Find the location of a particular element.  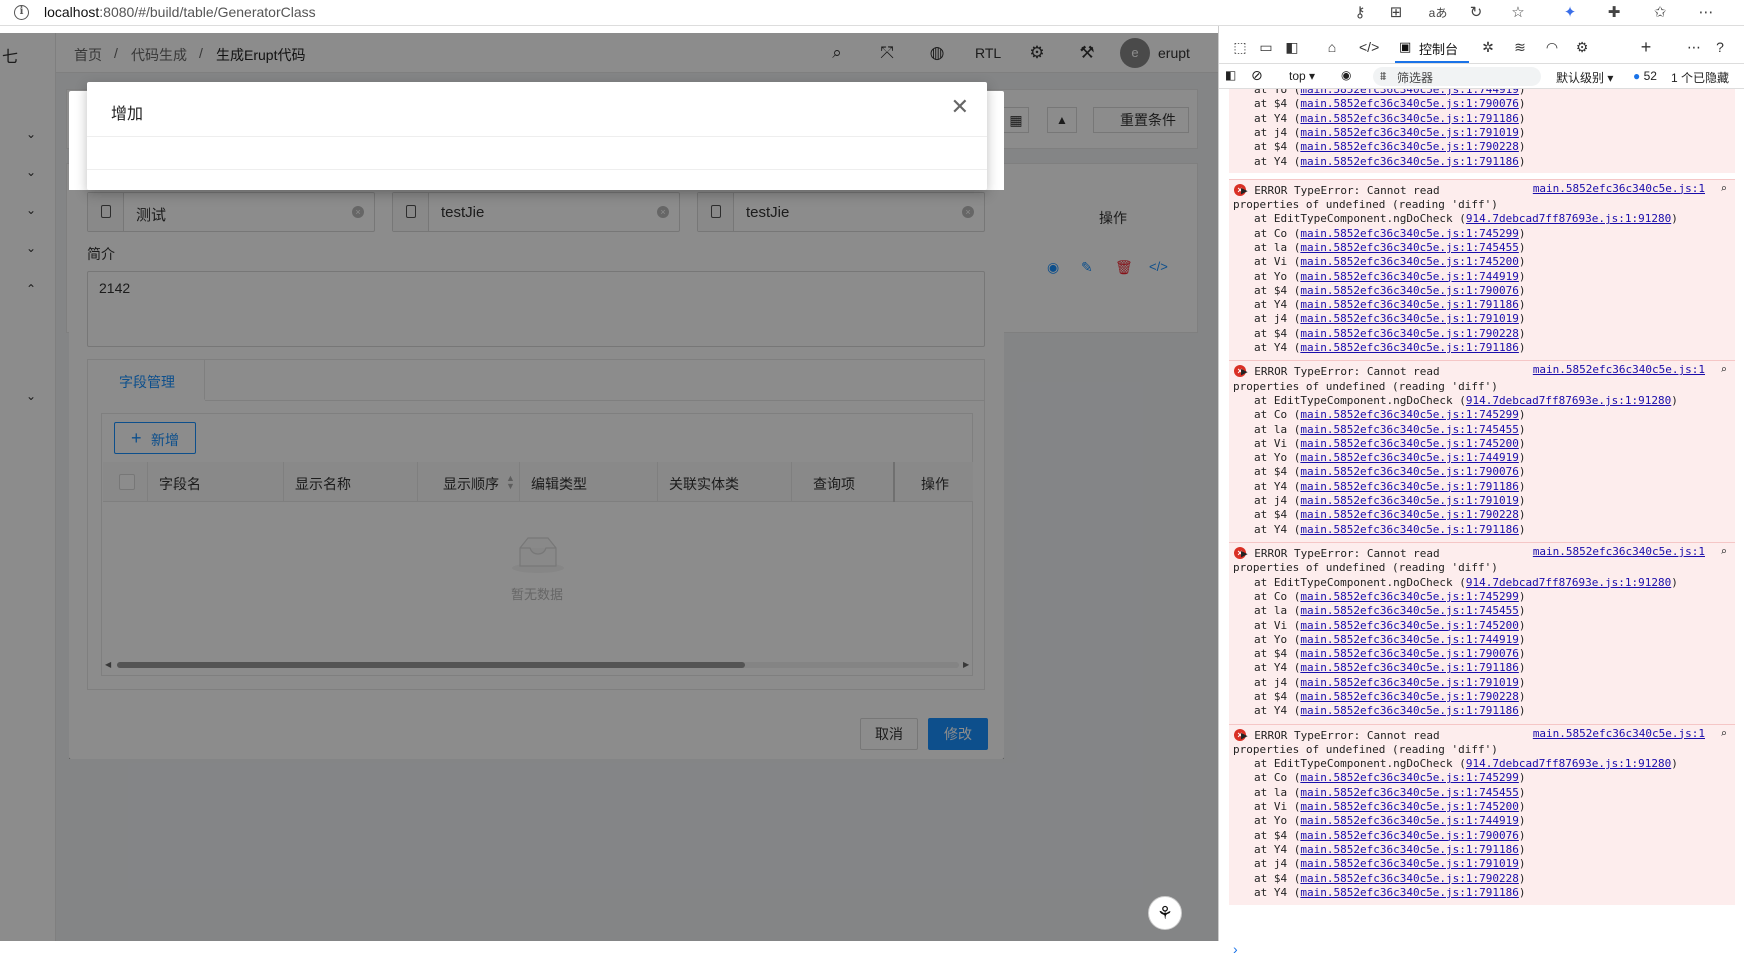

home-icon: ⌂ is located at coordinates (1332, 47).